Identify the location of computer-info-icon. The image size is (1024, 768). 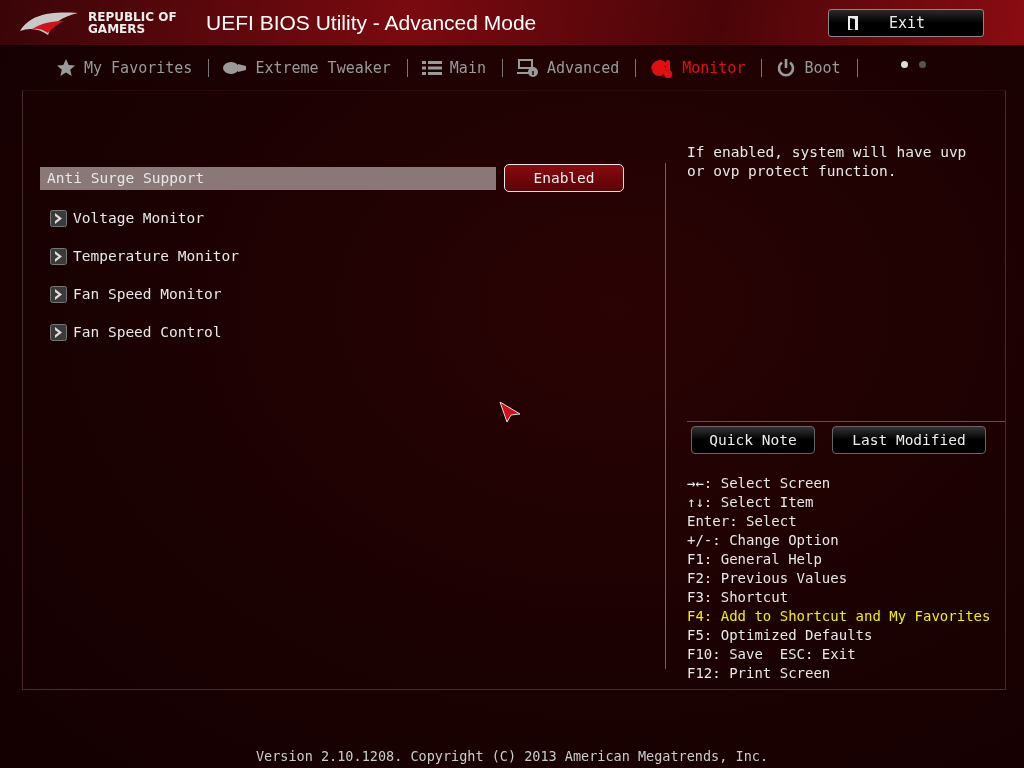
(527, 68).